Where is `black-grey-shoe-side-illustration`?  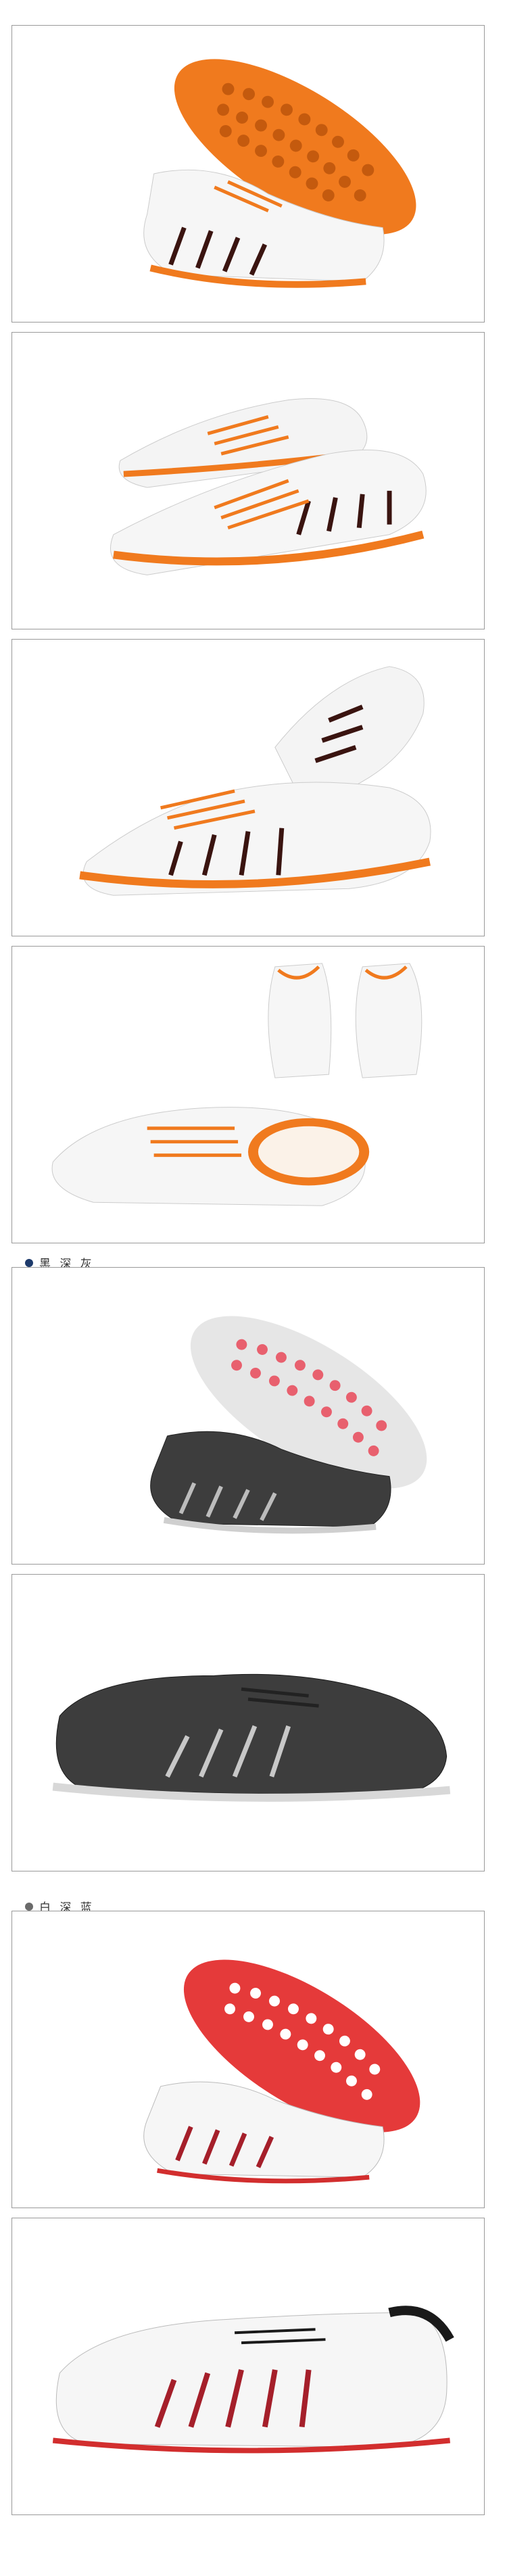 black-grey-shoe-side-illustration is located at coordinates (251, 1737).